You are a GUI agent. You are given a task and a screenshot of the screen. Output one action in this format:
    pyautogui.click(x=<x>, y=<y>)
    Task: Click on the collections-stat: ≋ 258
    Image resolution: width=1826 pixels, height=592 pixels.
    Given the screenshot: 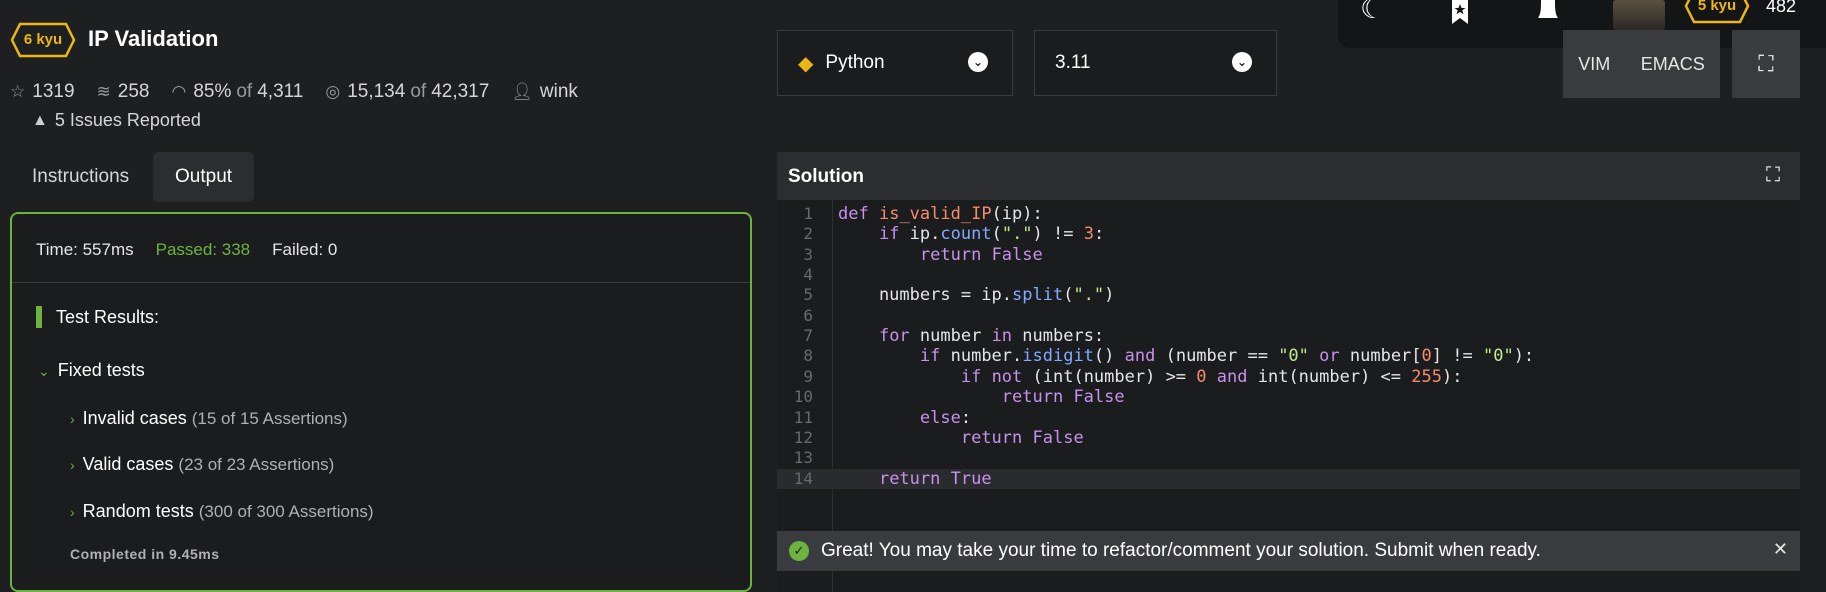 What is the action you would take?
    pyautogui.click(x=123, y=92)
    